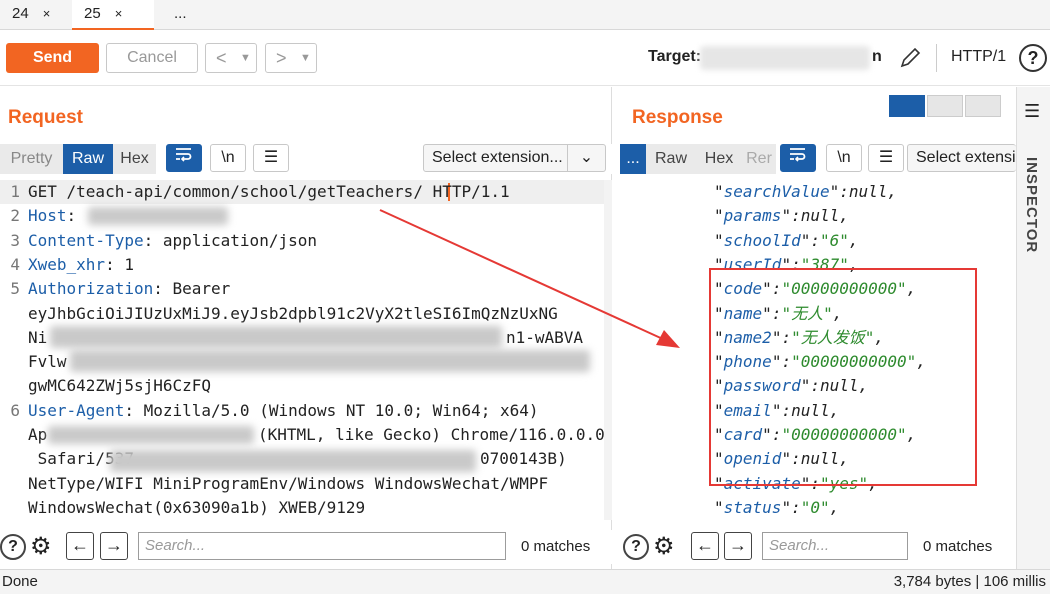 This screenshot has height=594, width=1050. I want to click on redacted-host, so click(158, 216).